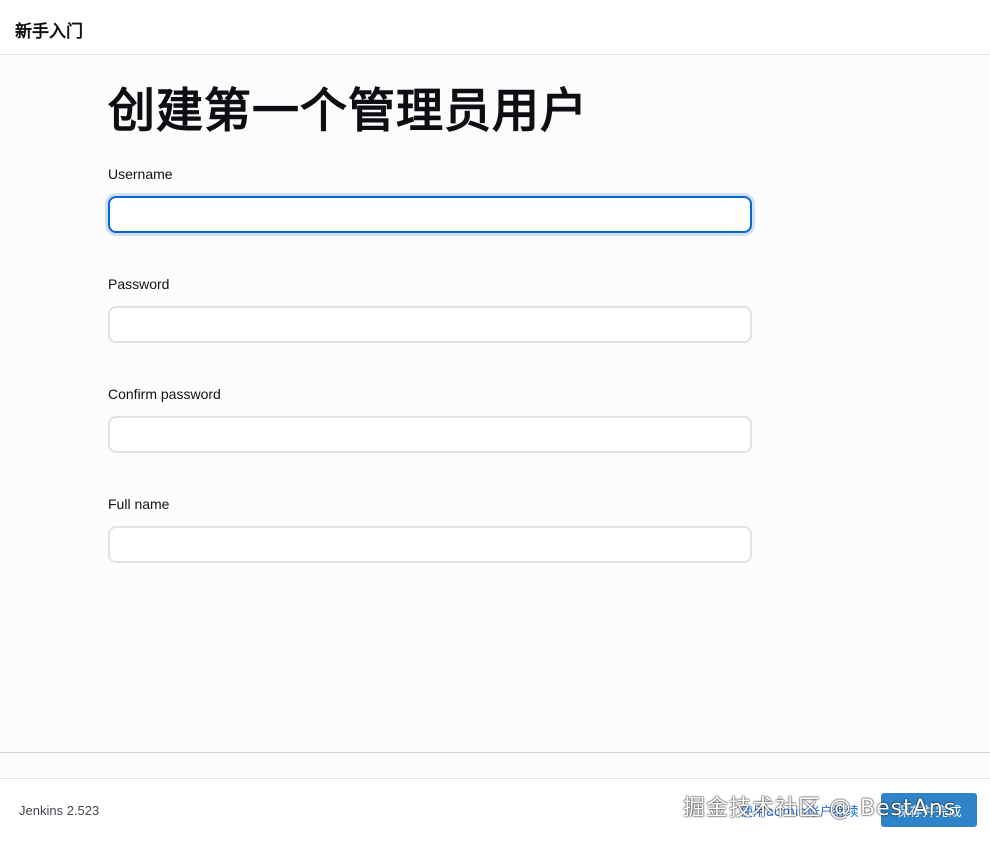  What do you see at coordinates (495, 27) in the screenshot?
I see `setup-wizard-header: 新手入门` at bounding box center [495, 27].